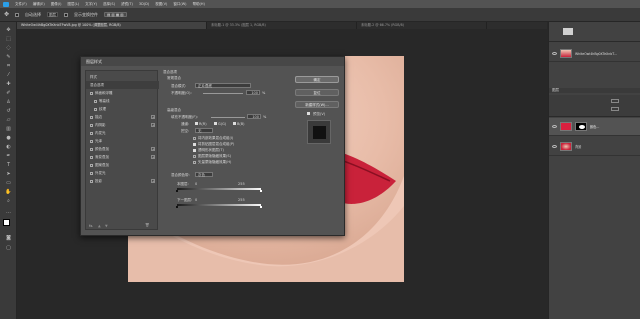  Describe the element at coordinates (109, 4) in the screenshot. I see `menu-select: 选择(S)` at that location.